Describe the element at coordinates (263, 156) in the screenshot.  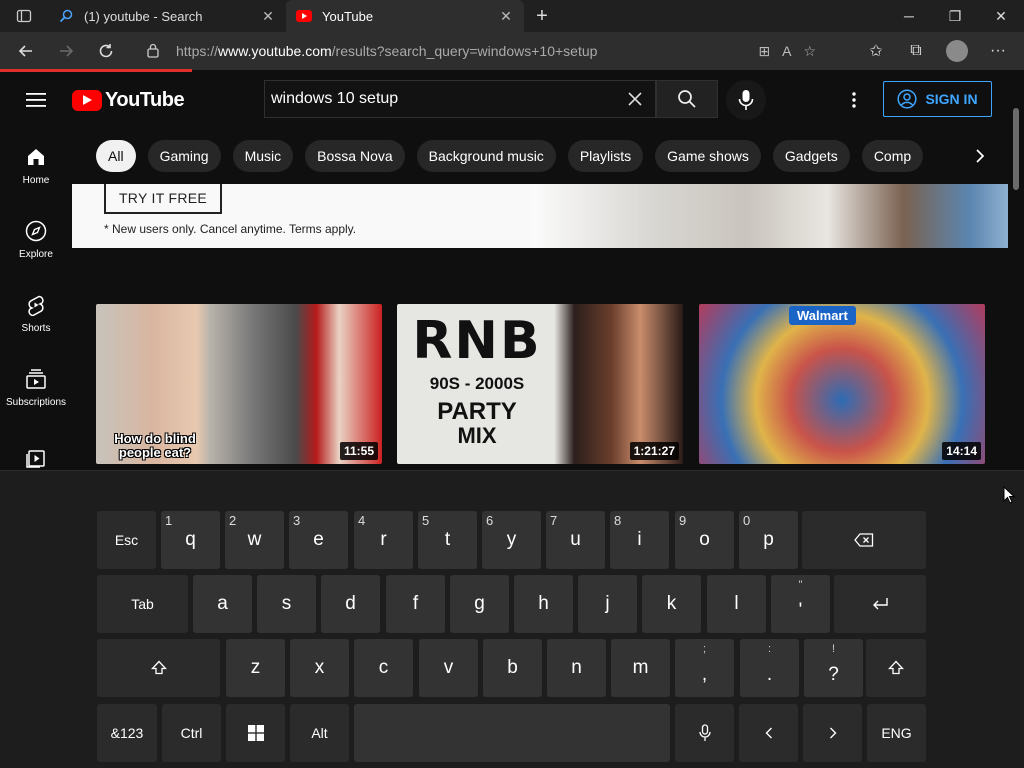
I see `chip-music: Music` at that location.